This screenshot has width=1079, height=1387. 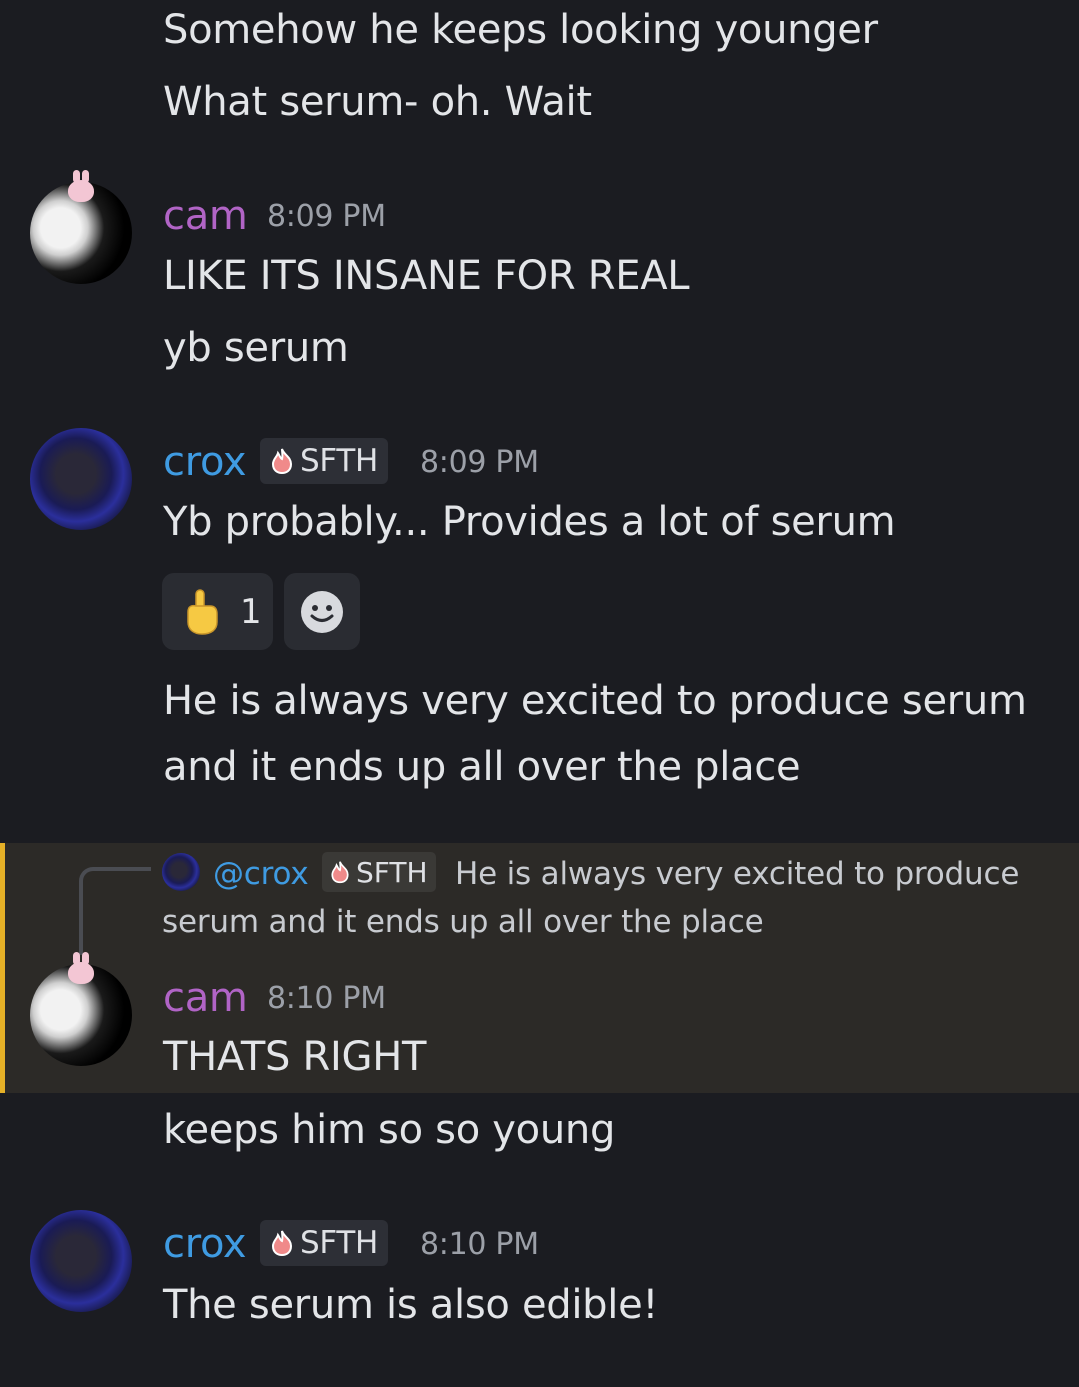 I want to click on reply-preview: serum and it ends up all over the place, so click(x=463, y=922).